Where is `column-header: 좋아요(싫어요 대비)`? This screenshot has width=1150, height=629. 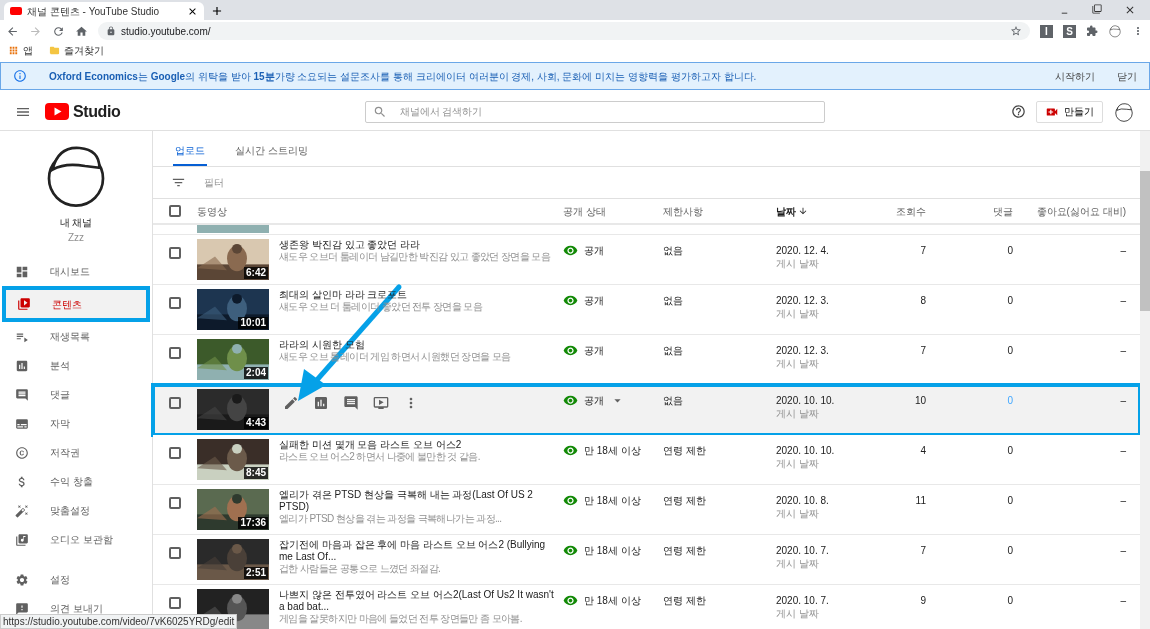 column-header: 좋아요(싫어요 대비) is located at coordinates (1081, 211).